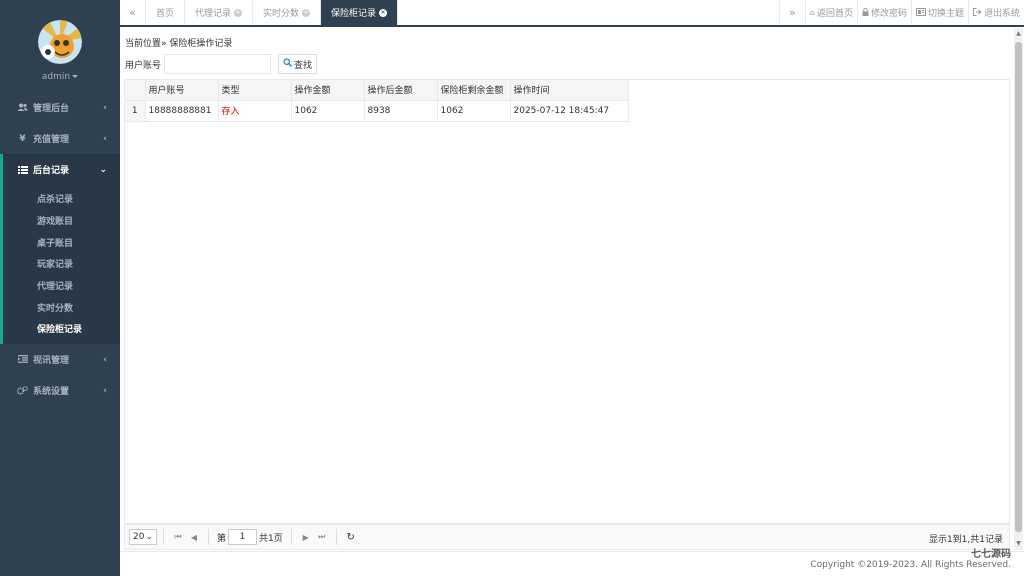  Describe the element at coordinates (991, 554) in the screenshot. I see `watermark-logo: 七七源码` at that location.